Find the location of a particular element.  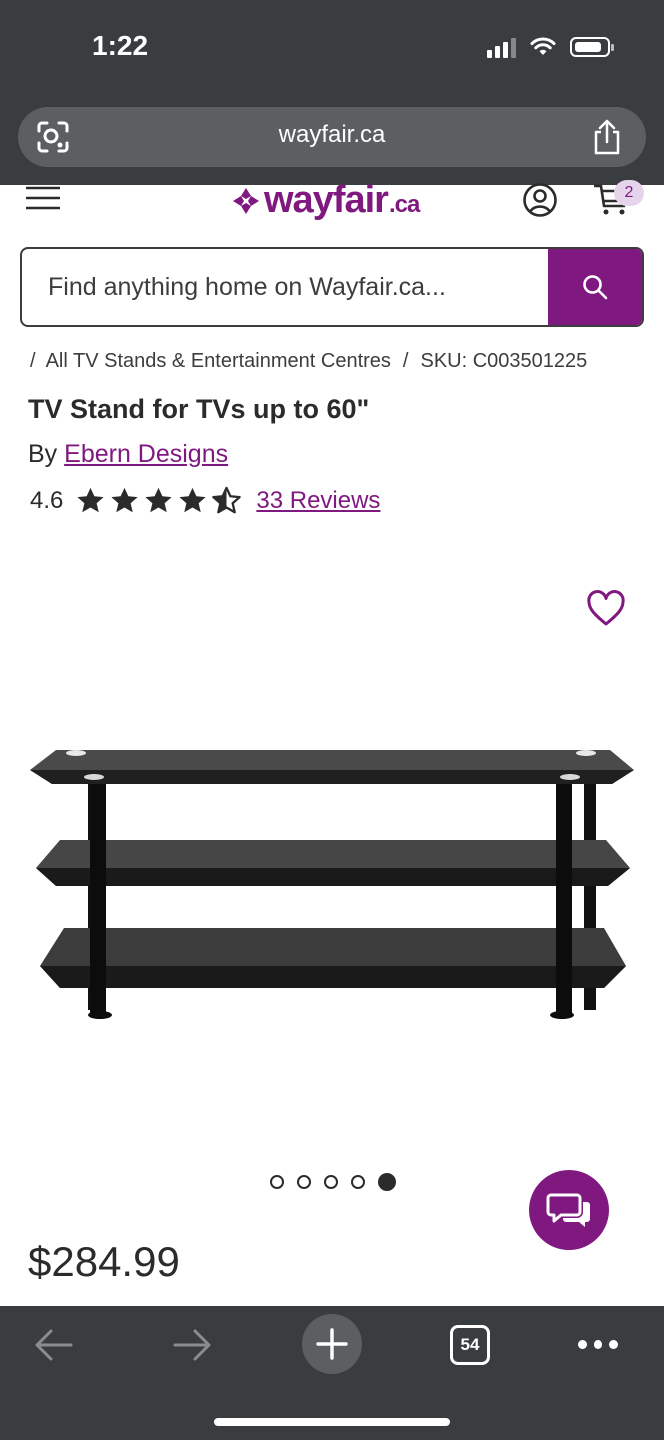

url-text: wayfair.ca is located at coordinates (332, 135).